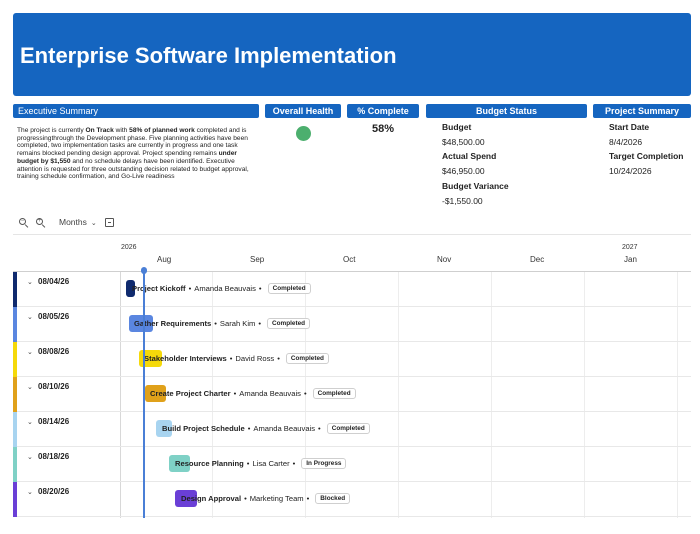 This screenshot has width=700, height=534. Describe the element at coordinates (303, 133) in the screenshot. I see `health-status-icon` at that location.